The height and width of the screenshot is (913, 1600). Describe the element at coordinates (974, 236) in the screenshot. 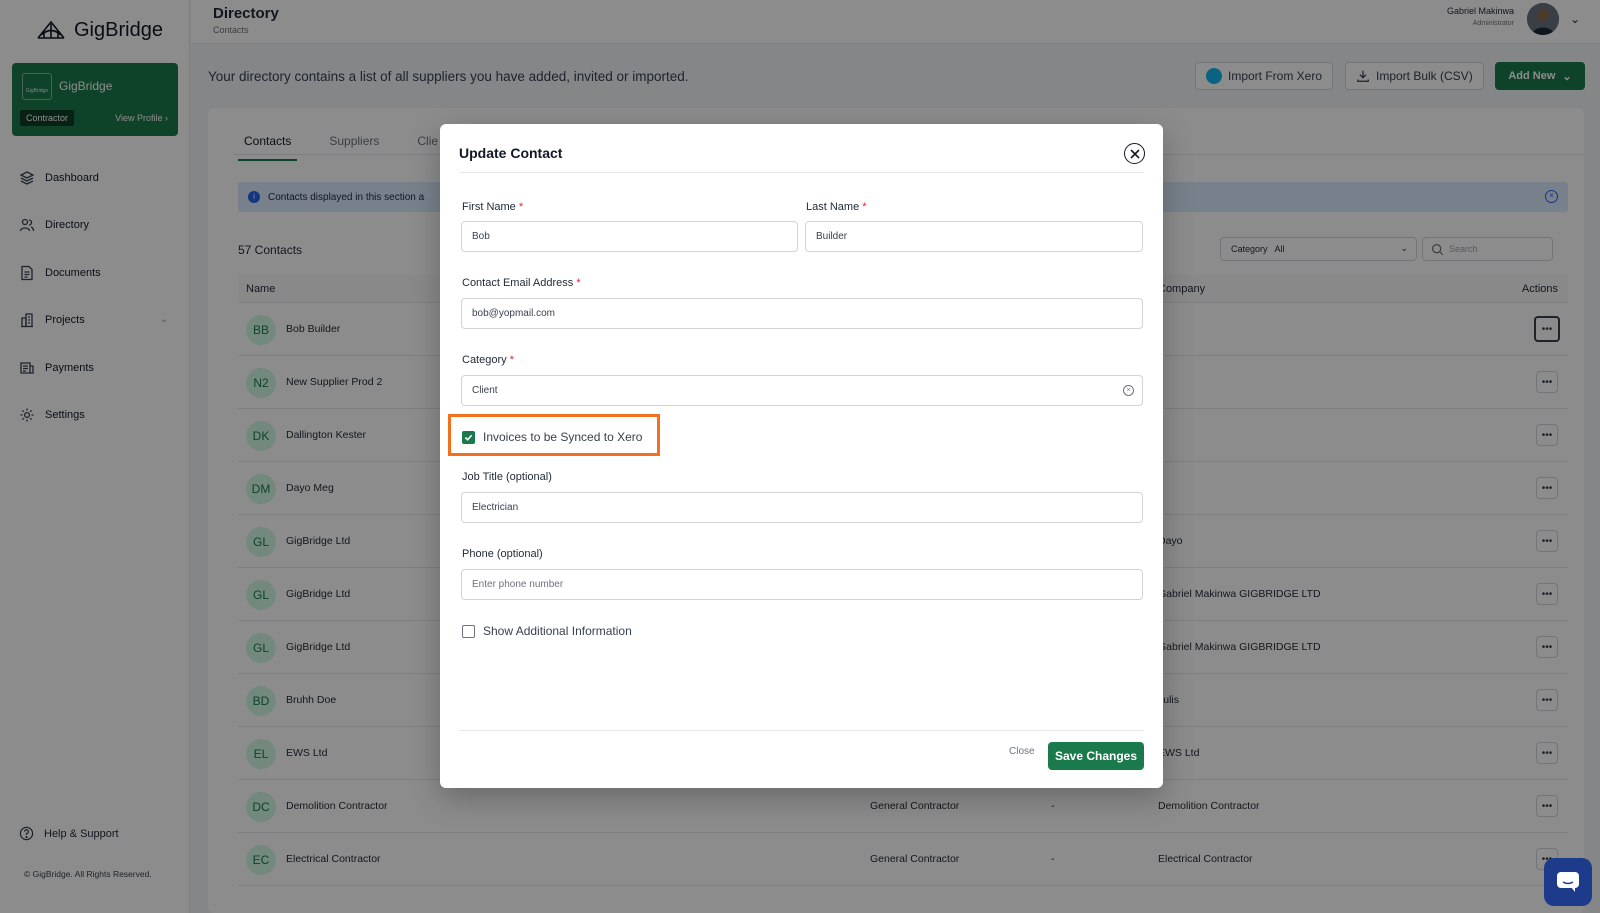

I see `last-name-field: Builder` at that location.